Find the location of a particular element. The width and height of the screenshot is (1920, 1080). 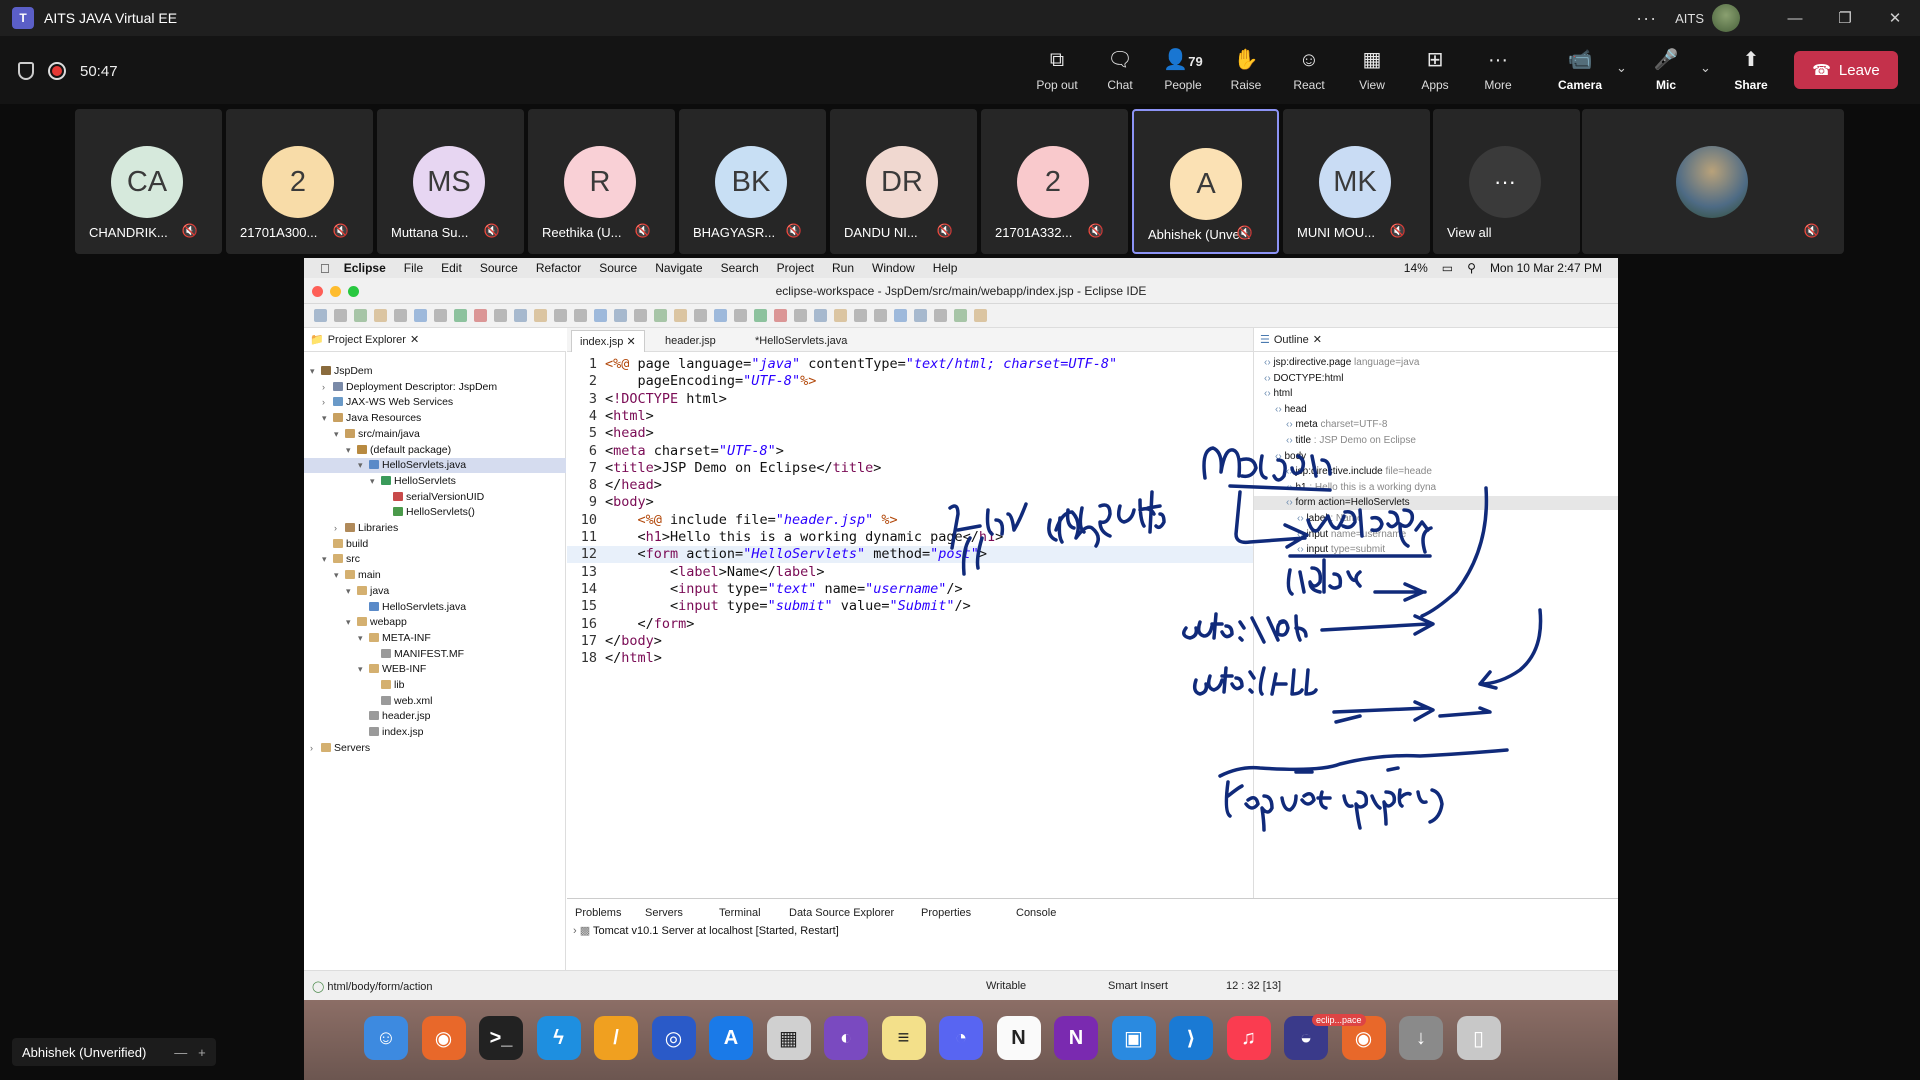

tree-item: HelloServlets() is located at coordinates (435, 512).